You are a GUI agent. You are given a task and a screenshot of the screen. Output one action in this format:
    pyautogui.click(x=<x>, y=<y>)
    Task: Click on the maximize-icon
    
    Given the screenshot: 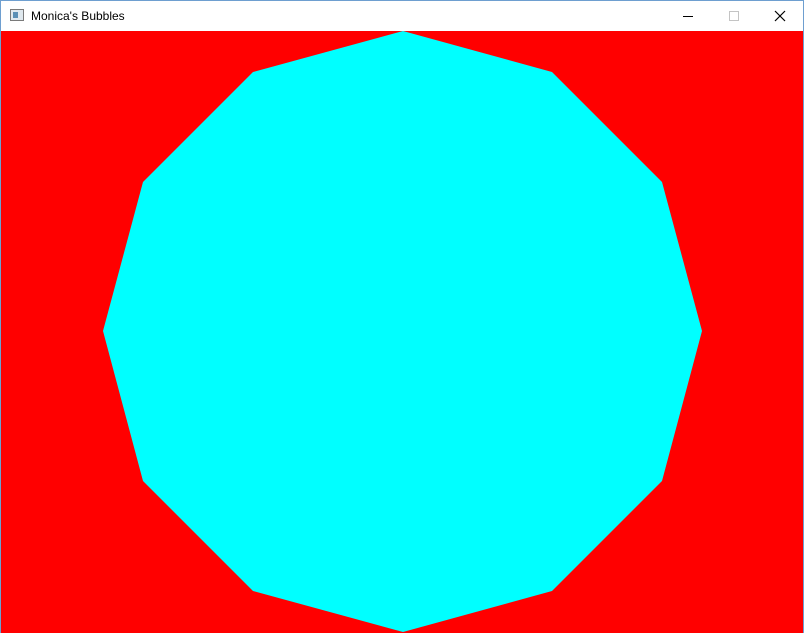 What is the action you would take?
    pyautogui.click(x=734, y=16)
    